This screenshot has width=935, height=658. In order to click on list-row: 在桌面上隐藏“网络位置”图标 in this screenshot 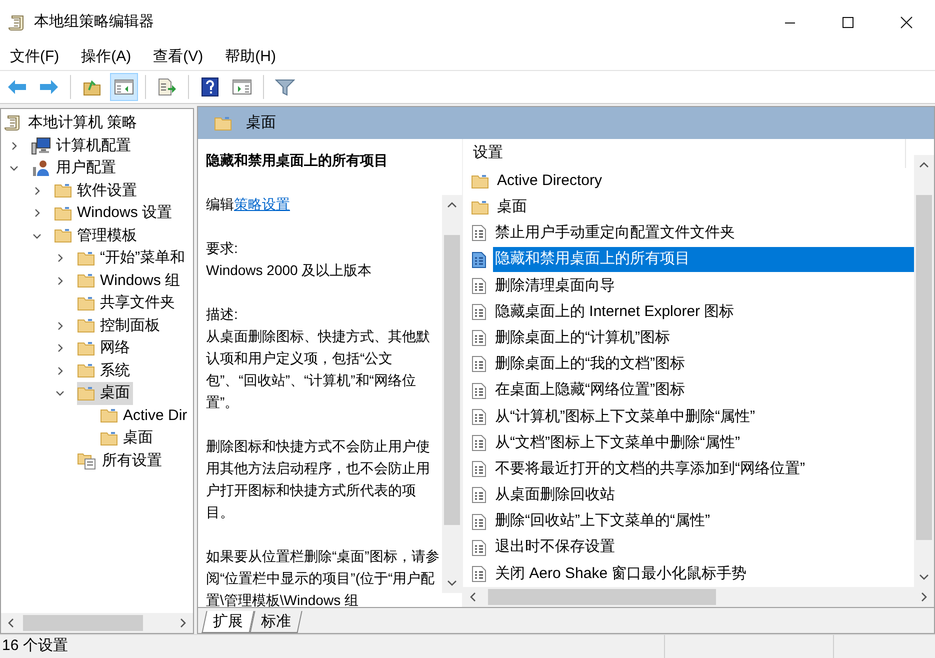, I will do `click(703, 391)`.